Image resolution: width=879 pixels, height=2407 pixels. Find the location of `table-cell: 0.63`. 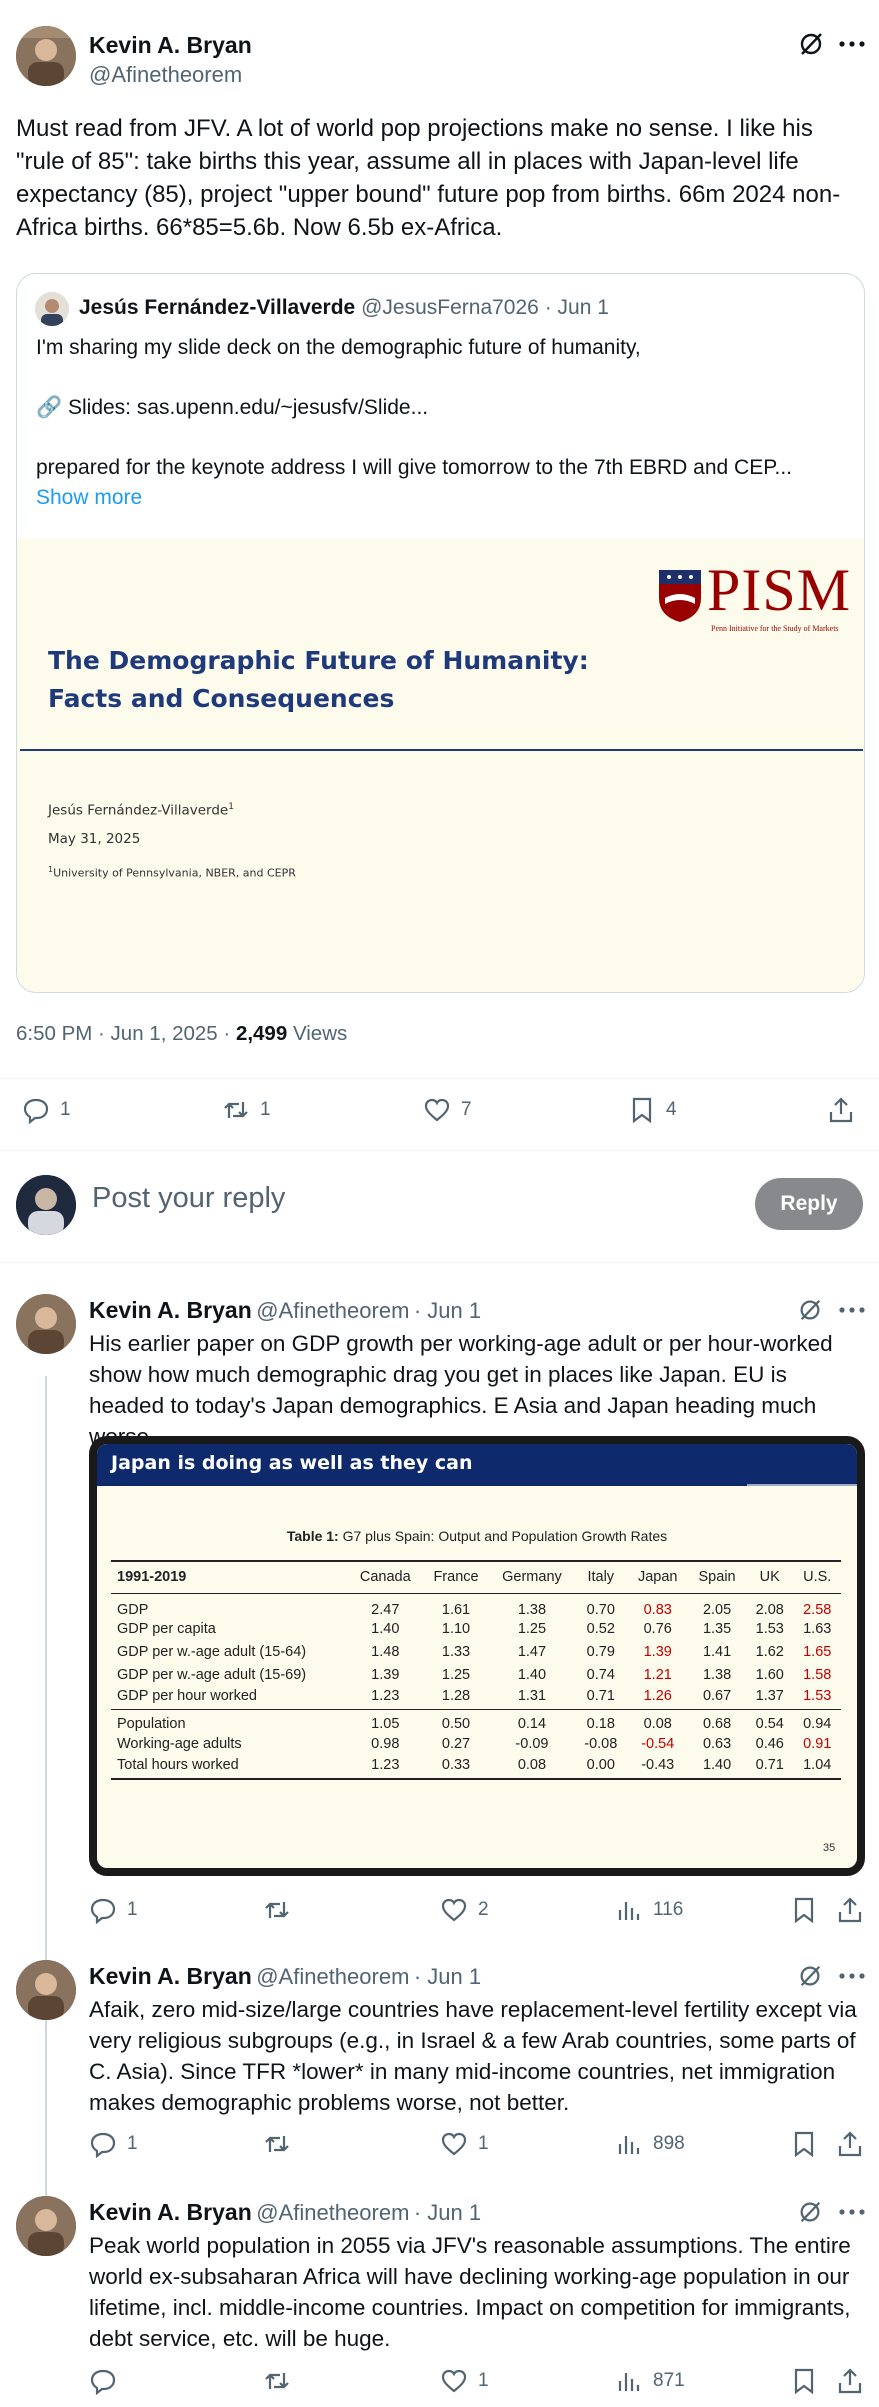

table-cell: 0.63 is located at coordinates (717, 1744).